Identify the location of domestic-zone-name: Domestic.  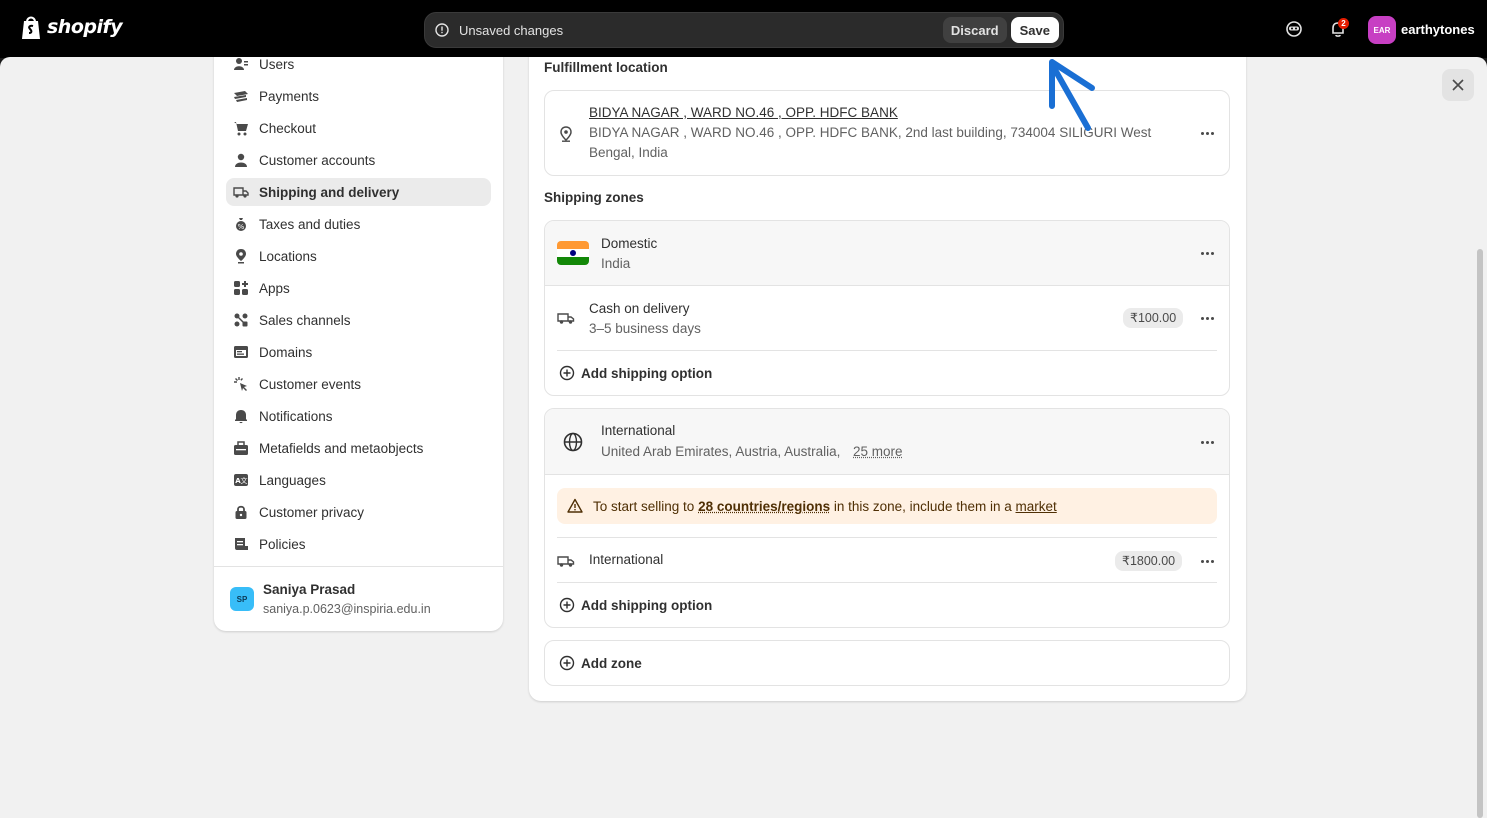
(629, 243).